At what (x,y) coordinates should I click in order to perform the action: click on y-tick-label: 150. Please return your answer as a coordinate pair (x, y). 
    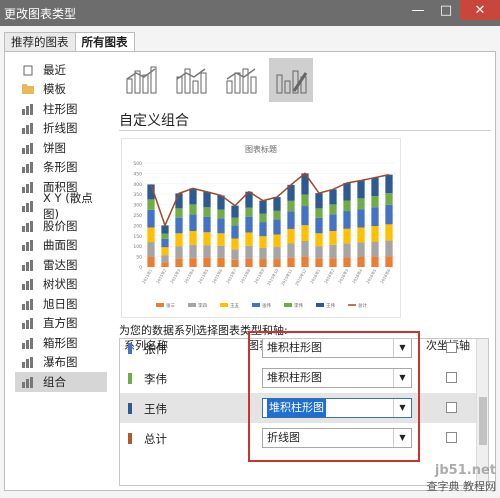
    Looking at the image, I should click on (137, 237).